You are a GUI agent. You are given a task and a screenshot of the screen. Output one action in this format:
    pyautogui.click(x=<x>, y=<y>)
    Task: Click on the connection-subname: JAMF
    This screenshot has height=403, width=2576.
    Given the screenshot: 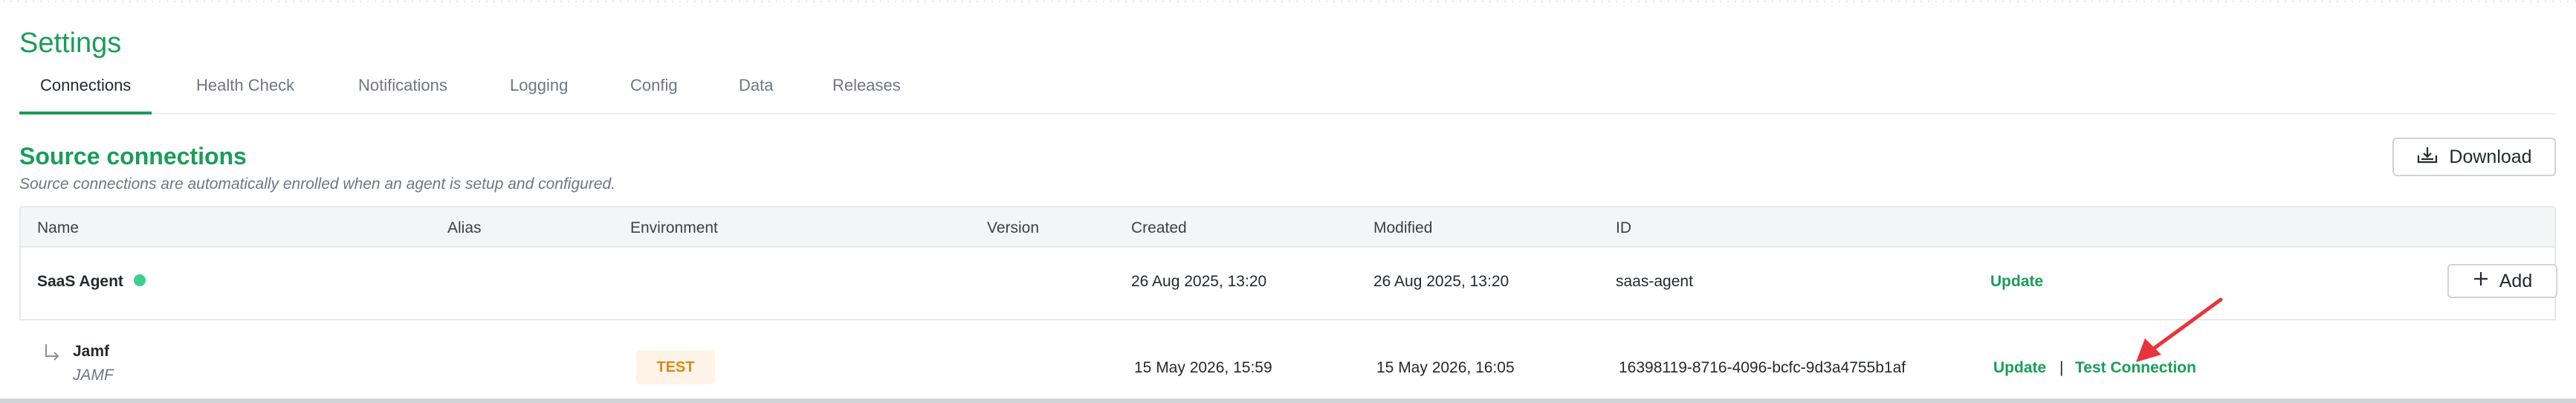 What is the action you would take?
    pyautogui.click(x=93, y=376)
    